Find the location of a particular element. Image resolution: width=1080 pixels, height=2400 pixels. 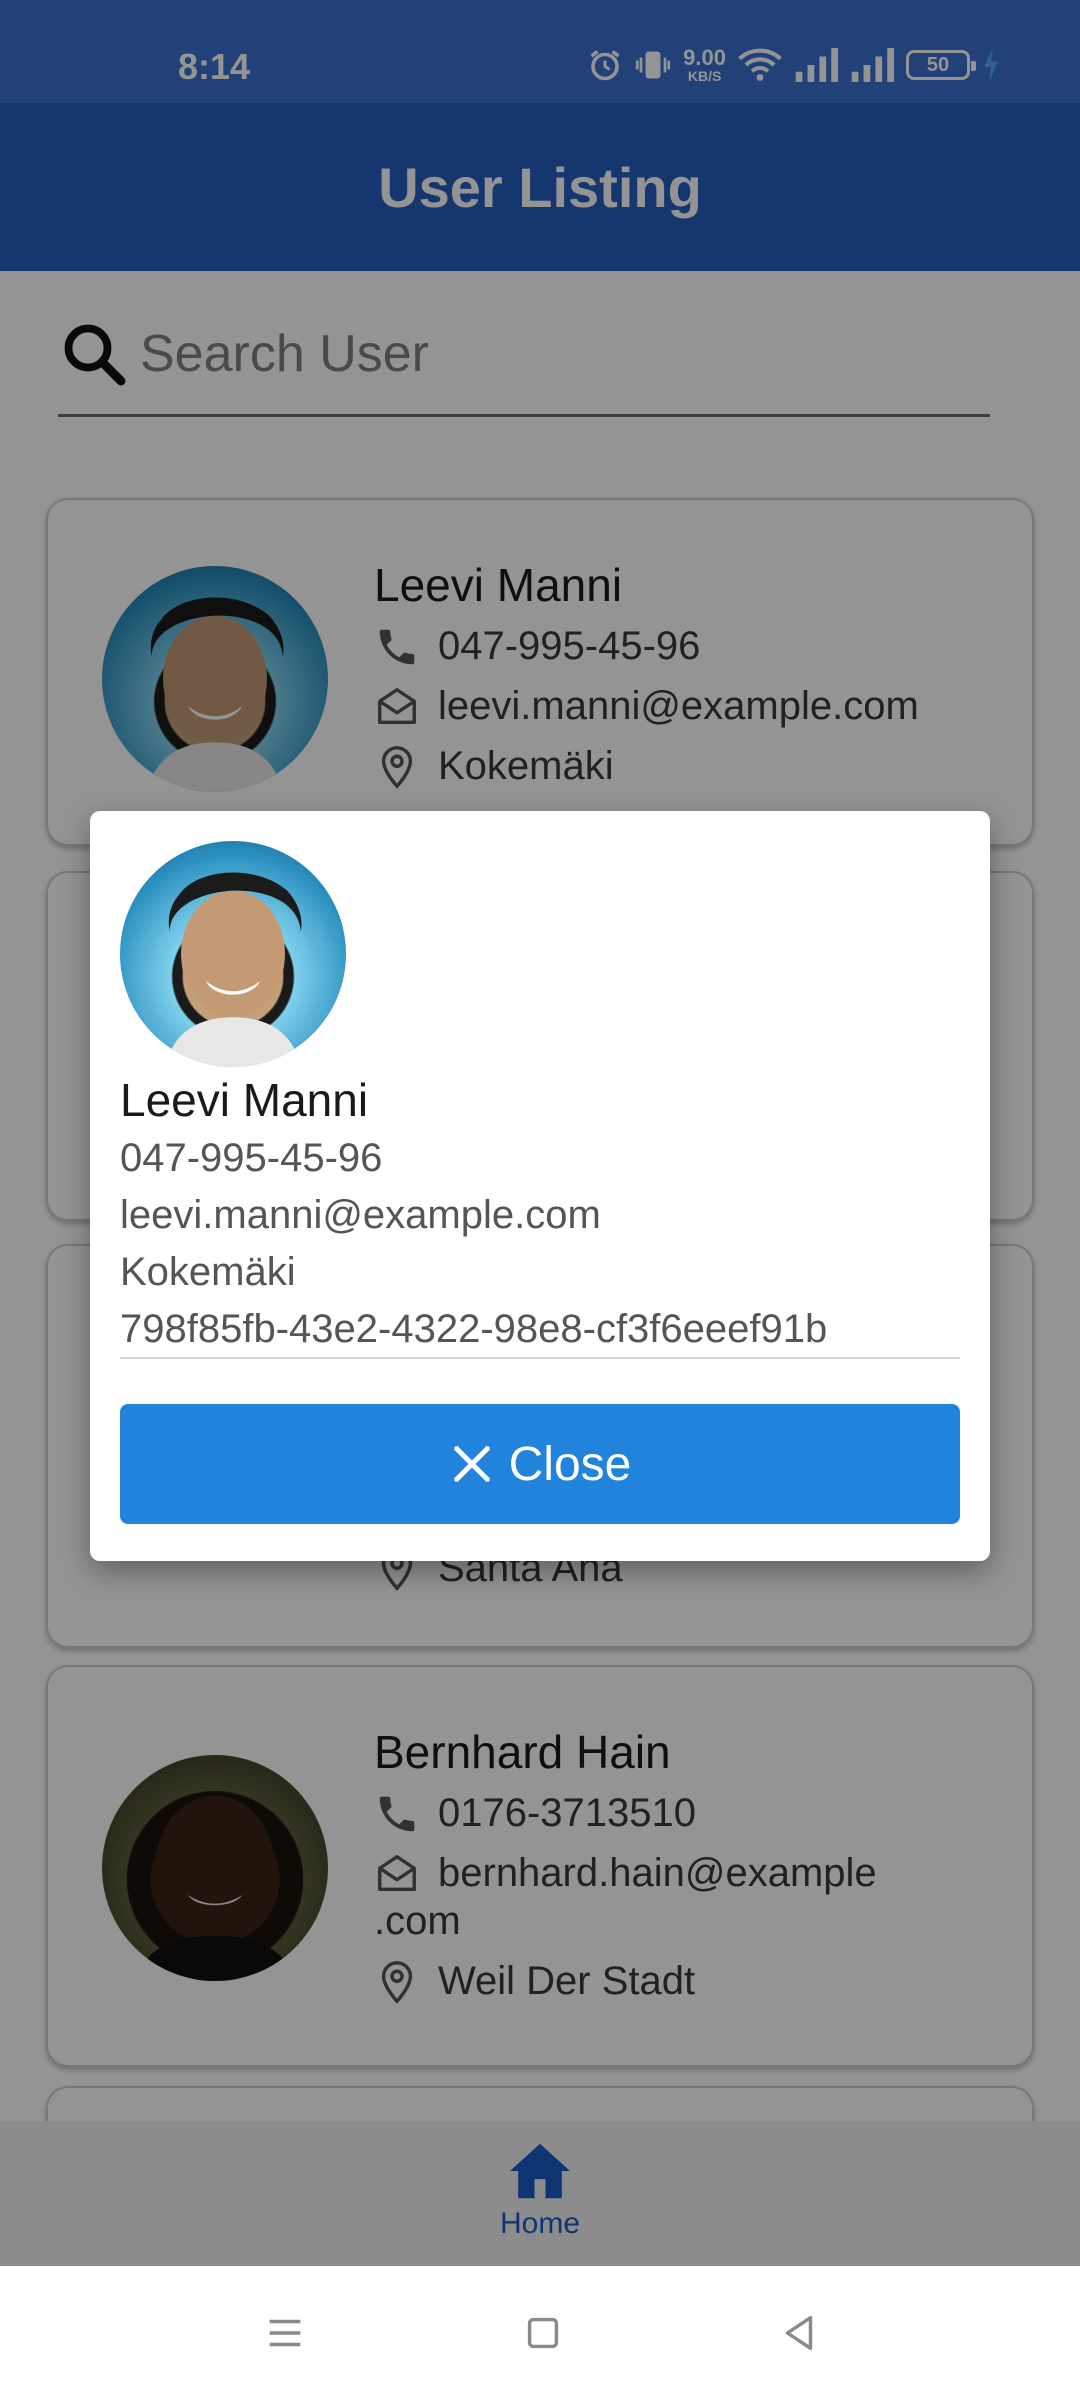

dialog-user-id: 798f85fb-43e2-4322-98e8-cf3f6eeef91b is located at coordinates (474, 1329).